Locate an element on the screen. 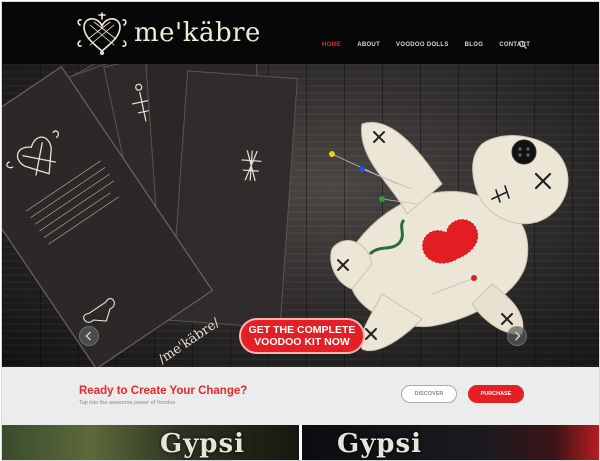 This screenshot has height=461, width=600. chevron-left-icon is located at coordinates (88, 336).